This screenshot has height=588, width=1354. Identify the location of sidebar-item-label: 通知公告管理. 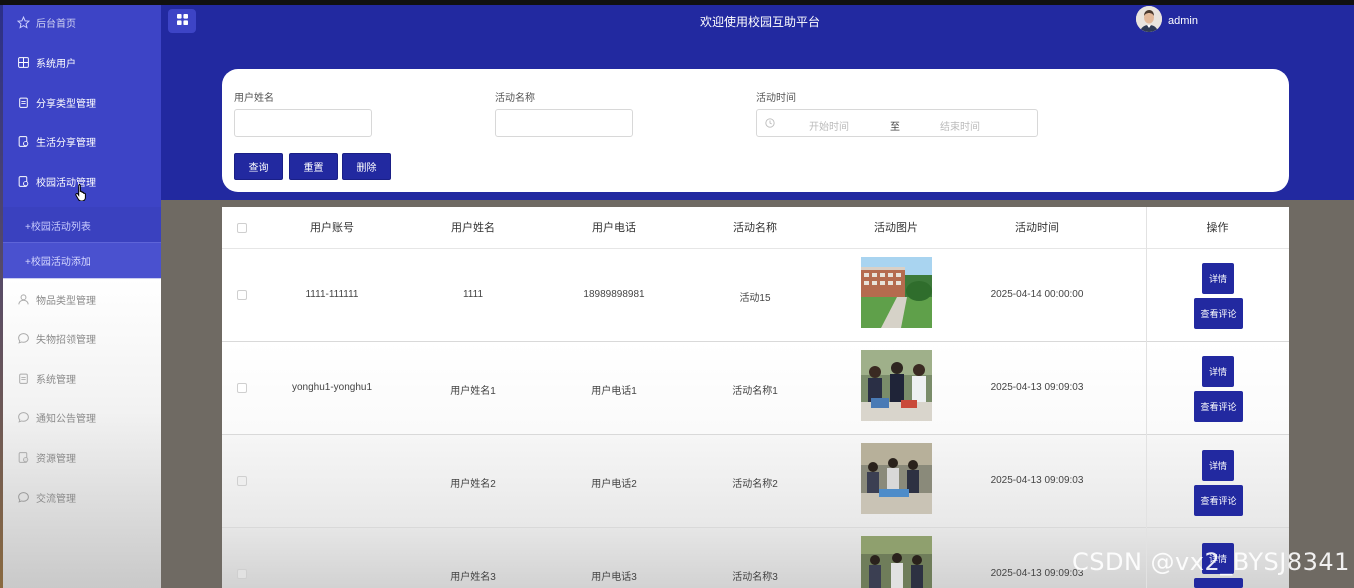
(66, 419).